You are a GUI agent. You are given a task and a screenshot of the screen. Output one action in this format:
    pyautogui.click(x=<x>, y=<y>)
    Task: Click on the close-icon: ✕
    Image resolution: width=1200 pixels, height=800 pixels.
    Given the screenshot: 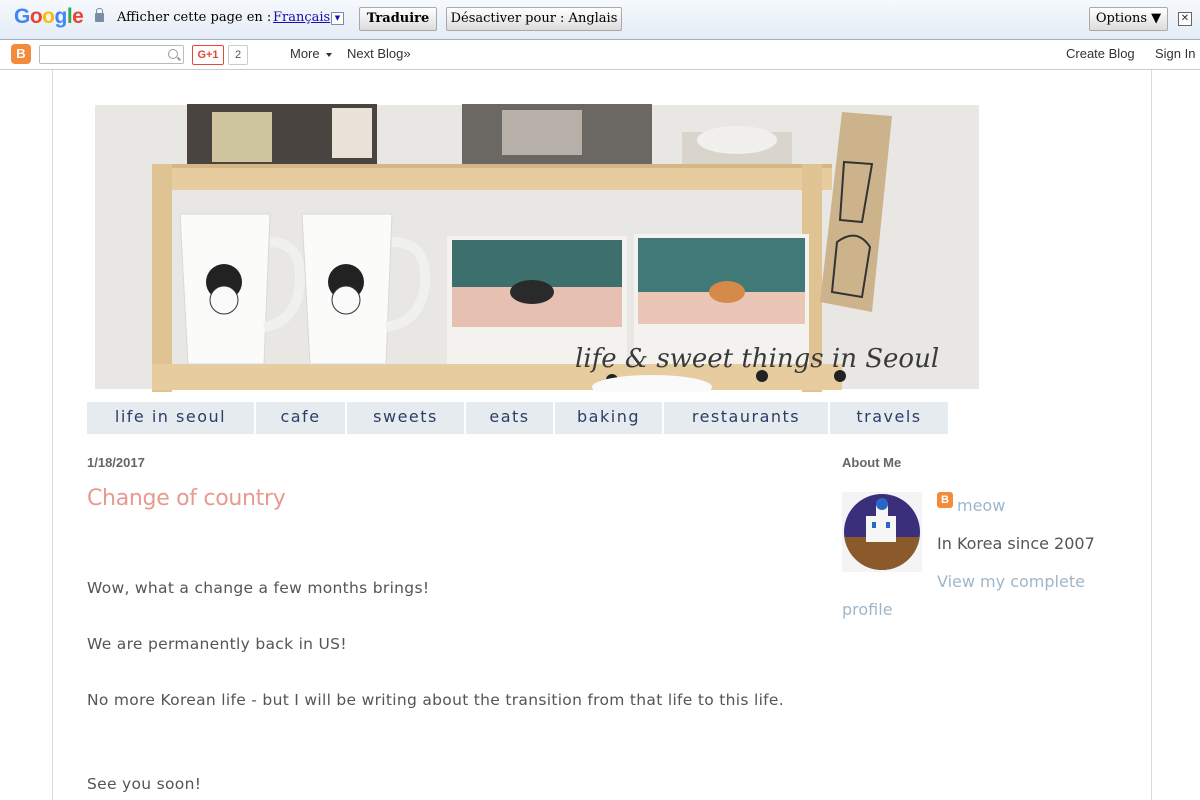 What is the action you would take?
    pyautogui.click(x=1185, y=19)
    